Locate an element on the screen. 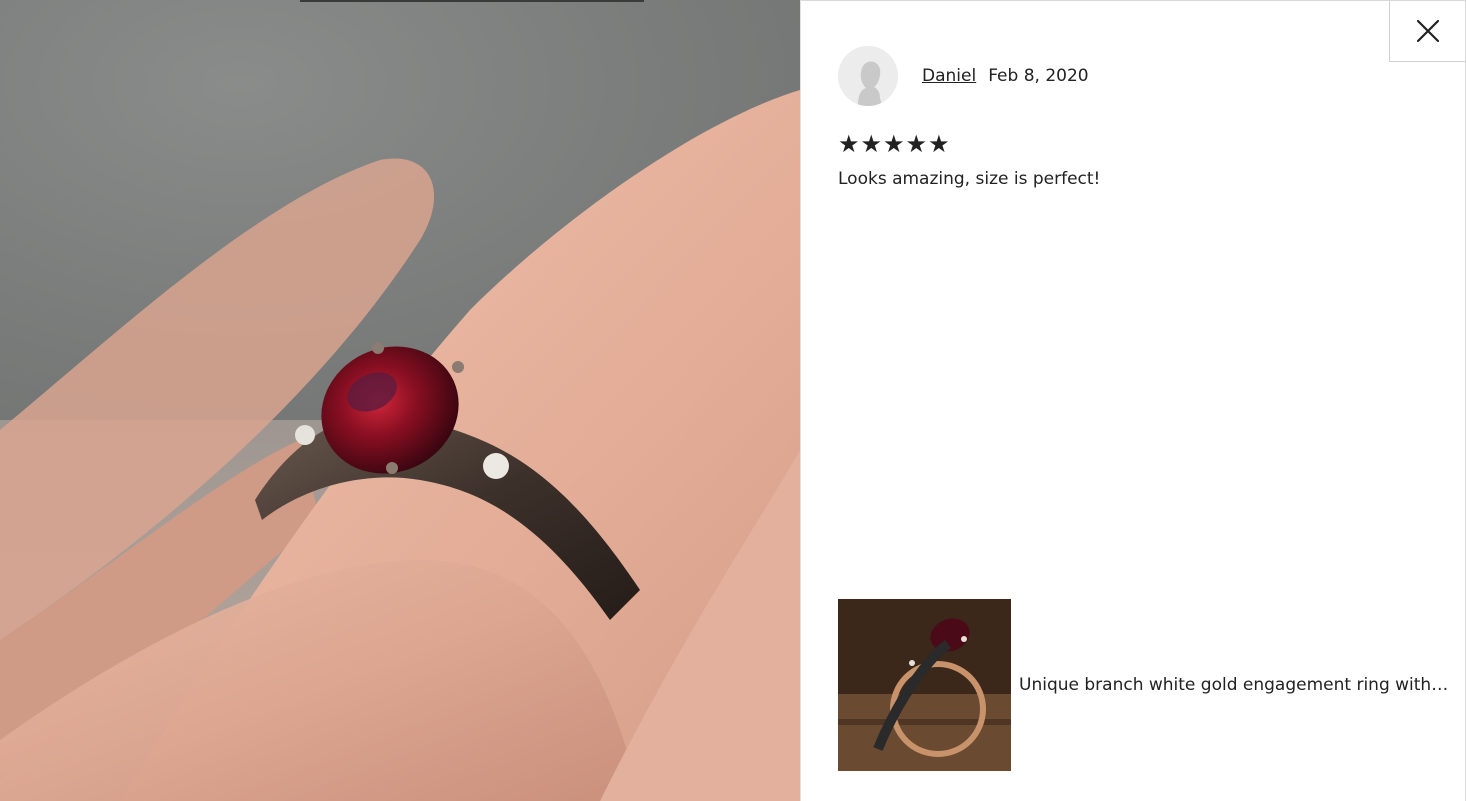  avatar is located at coordinates (868, 76).